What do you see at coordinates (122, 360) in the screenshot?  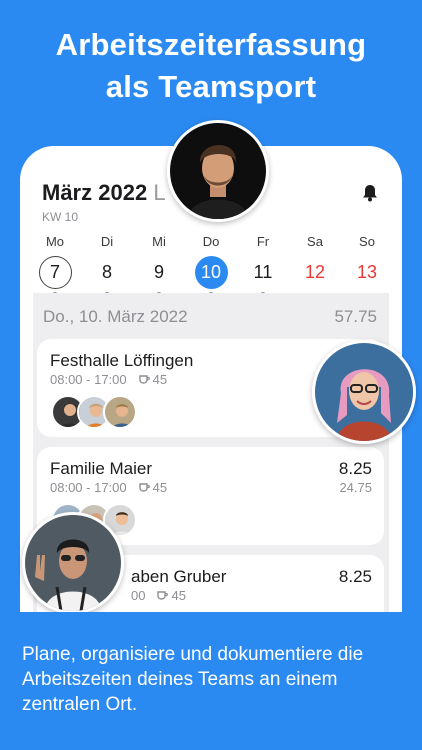 I see `entry-title: Festhalle Löffingen` at bounding box center [122, 360].